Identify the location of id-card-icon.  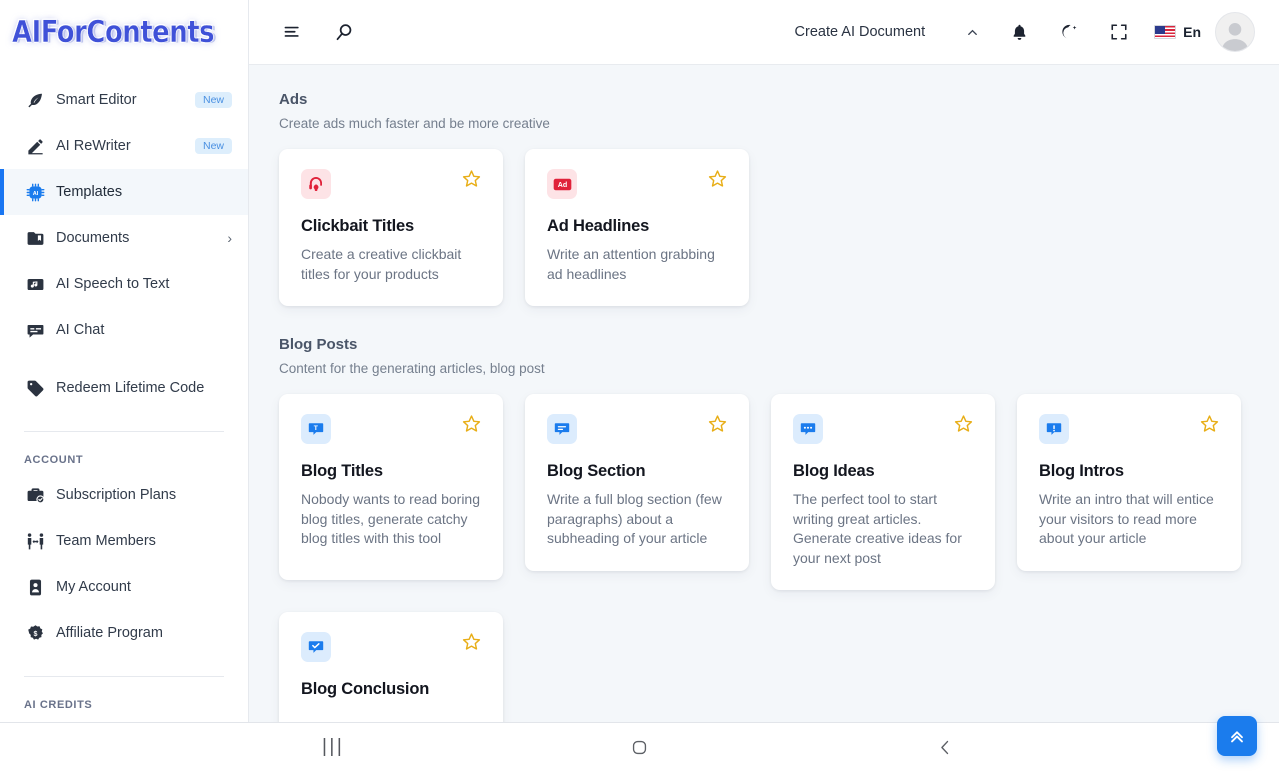
(35, 587).